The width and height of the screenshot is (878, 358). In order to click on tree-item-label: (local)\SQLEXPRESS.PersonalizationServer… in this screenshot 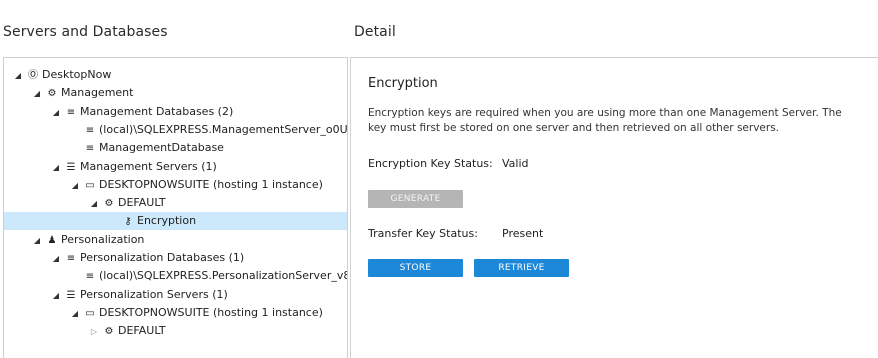, I will do `click(223, 276)`.